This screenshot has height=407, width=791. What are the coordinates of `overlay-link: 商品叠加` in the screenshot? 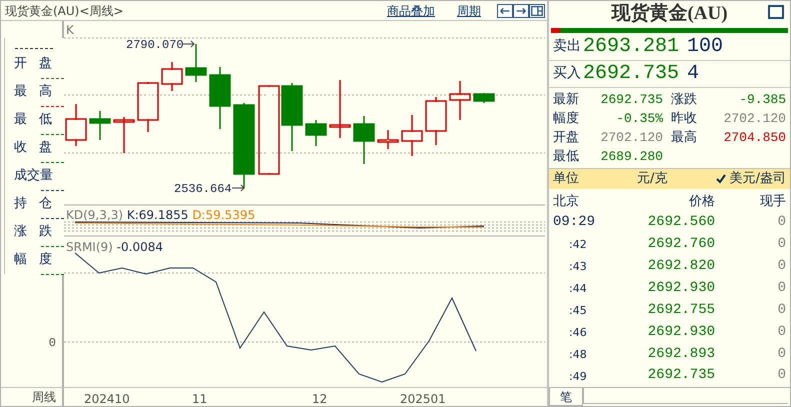 It's located at (411, 11).